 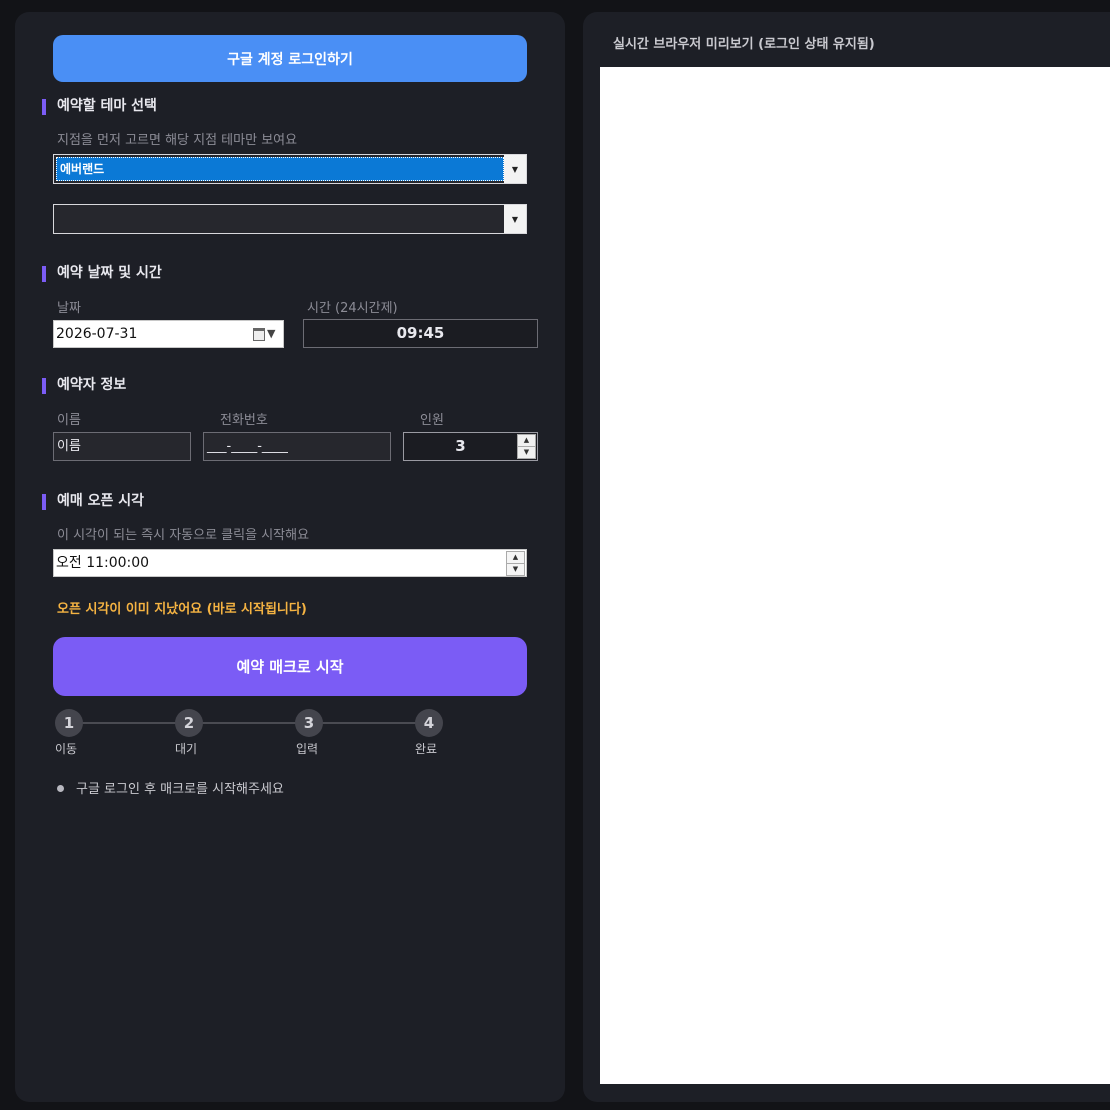 What do you see at coordinates (102, 273) in the screenshot?
I see `datetime-section-title: 예약 날짜 및 시간` at bounding box center [102, 273].